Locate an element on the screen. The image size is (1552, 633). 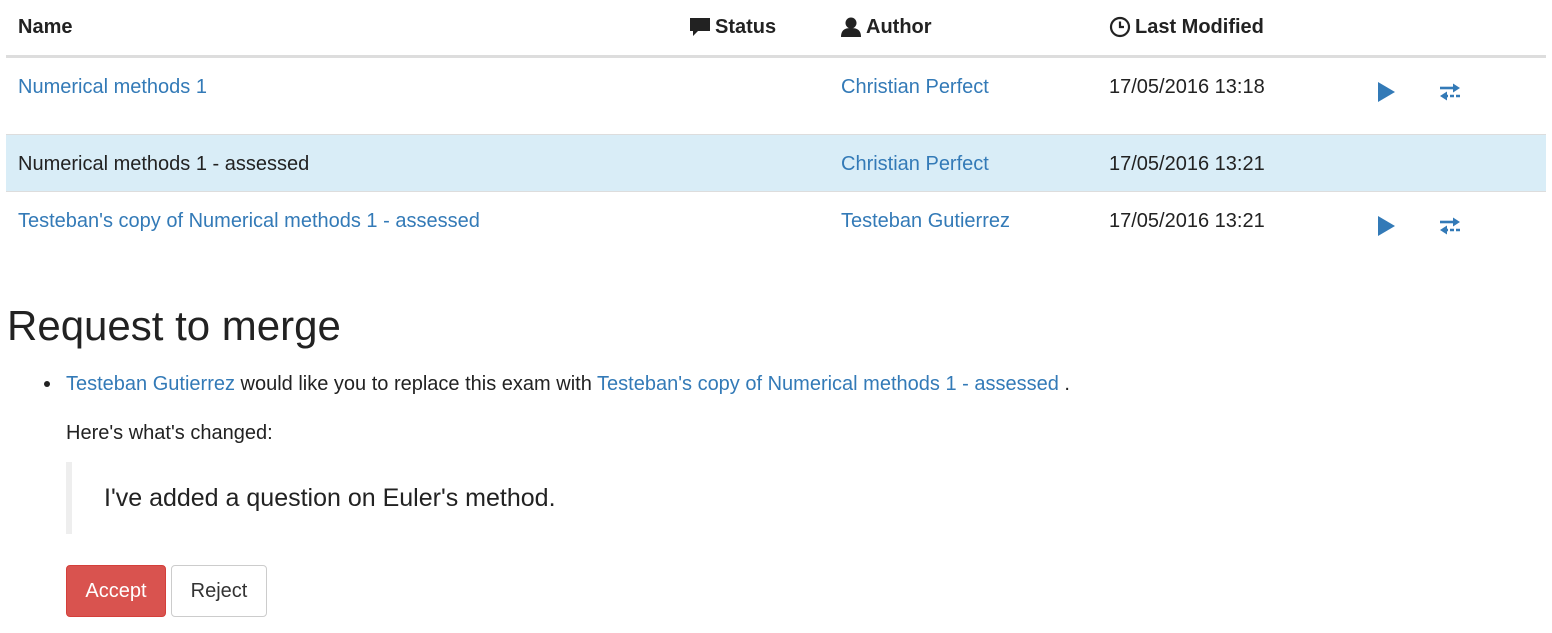
last-modified-value: 17/05/2016 13:18 is located at coordinates (1187, 87).